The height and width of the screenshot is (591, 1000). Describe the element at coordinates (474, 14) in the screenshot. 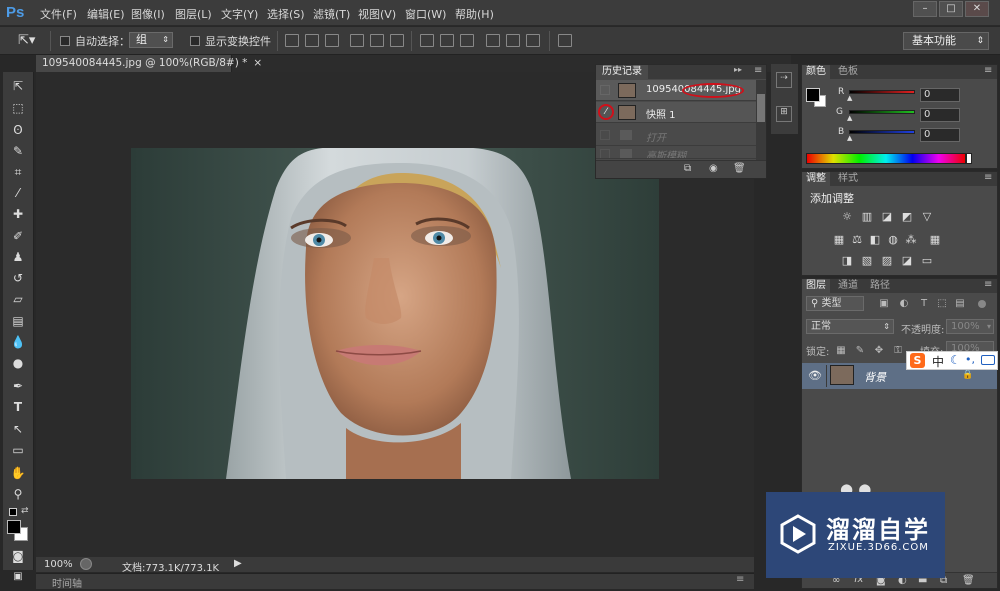

I see `menu-help: 帮助(H)` at that location.